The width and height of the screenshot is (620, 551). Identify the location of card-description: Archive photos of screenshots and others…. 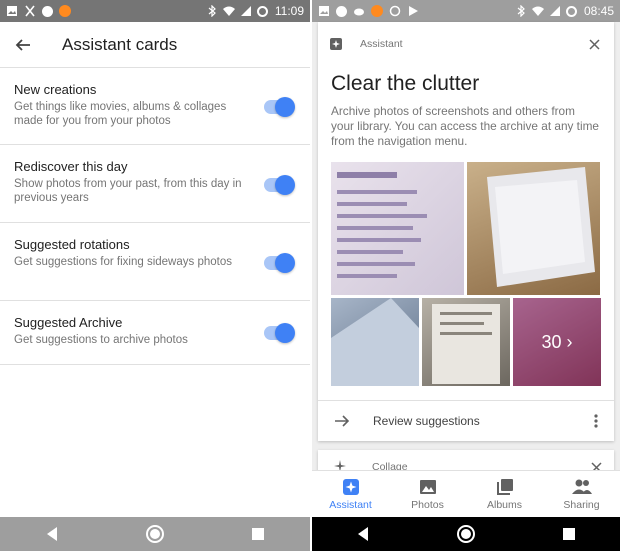
(465, 126).